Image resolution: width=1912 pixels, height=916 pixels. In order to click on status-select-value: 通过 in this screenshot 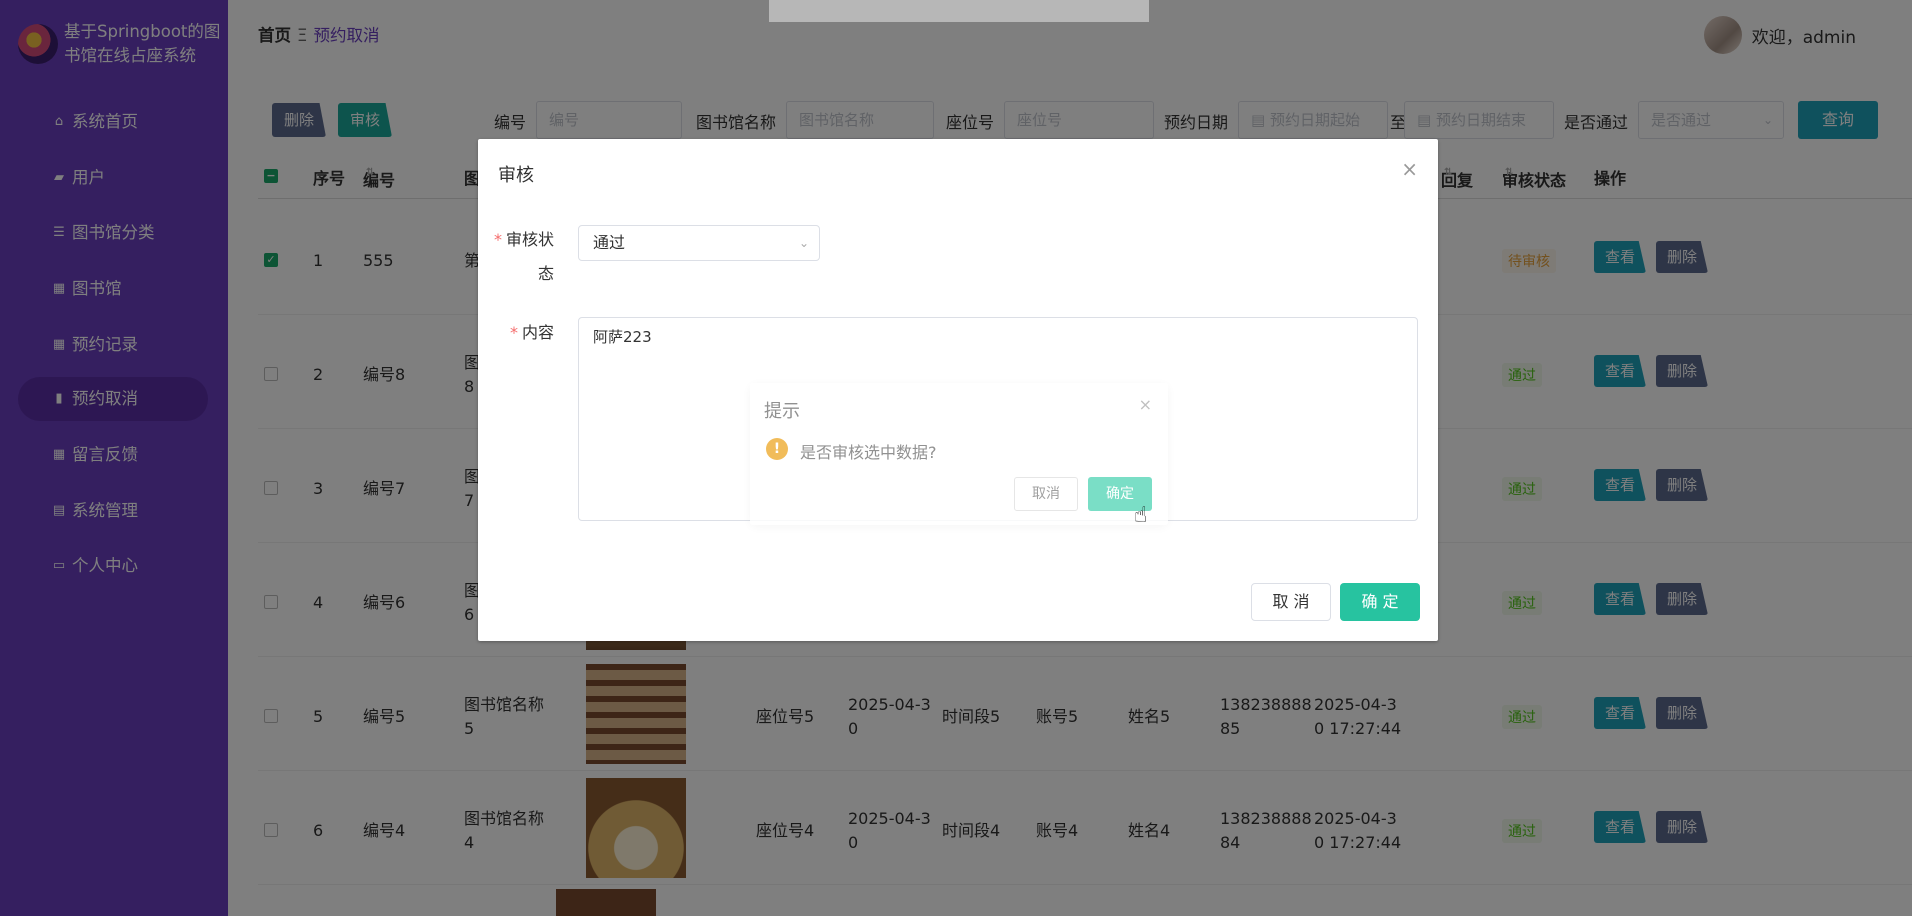, I will do `click(609, 242)`.